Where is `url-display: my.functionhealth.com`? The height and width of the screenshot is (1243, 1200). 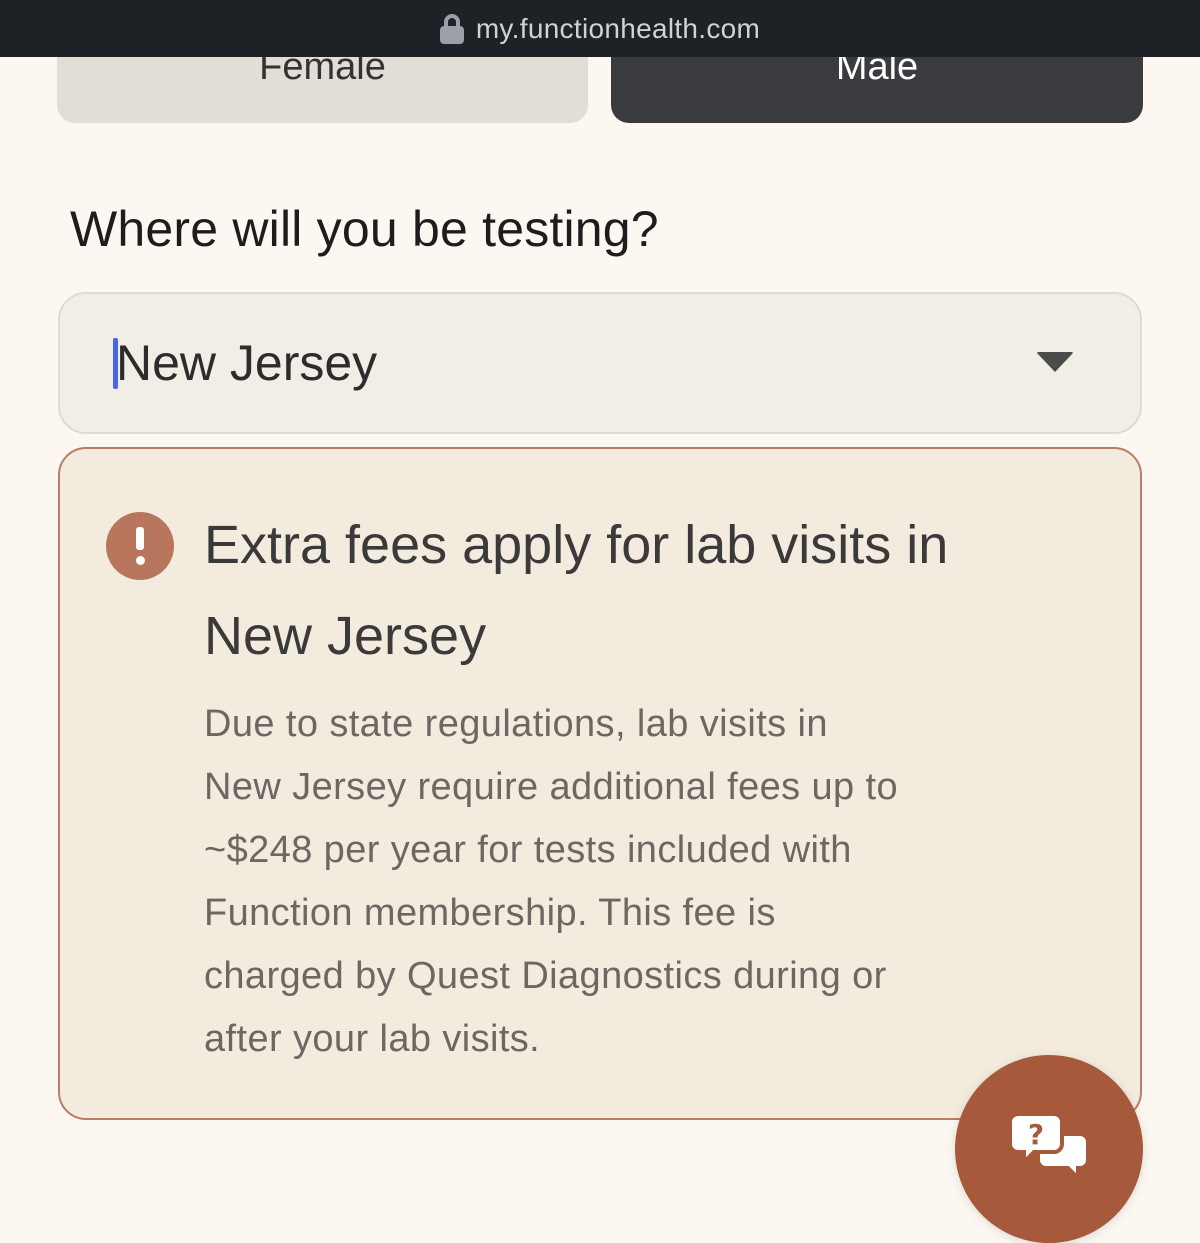
url-display: my.functionhealth.com is located at coordinates (599, 29).